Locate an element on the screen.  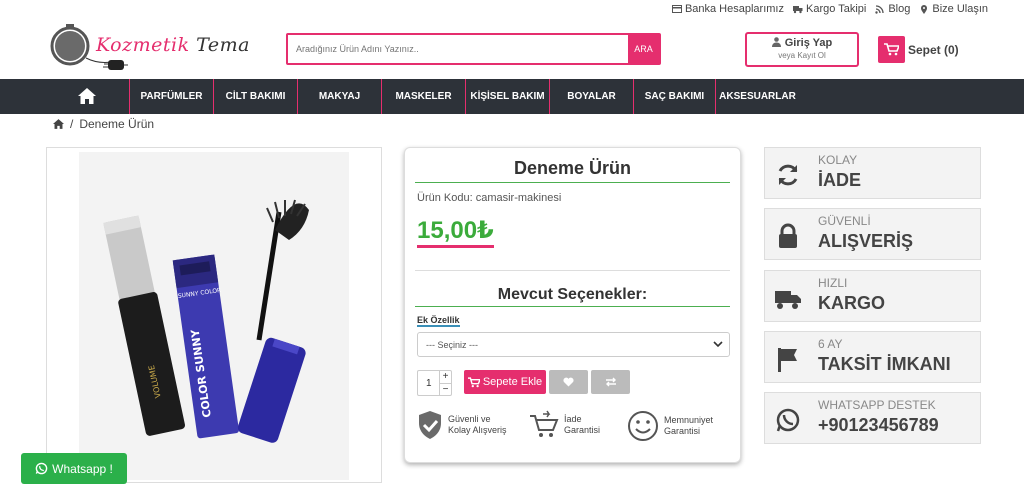
cart-button: Sepet (0) is located at coordinates (918, 49).